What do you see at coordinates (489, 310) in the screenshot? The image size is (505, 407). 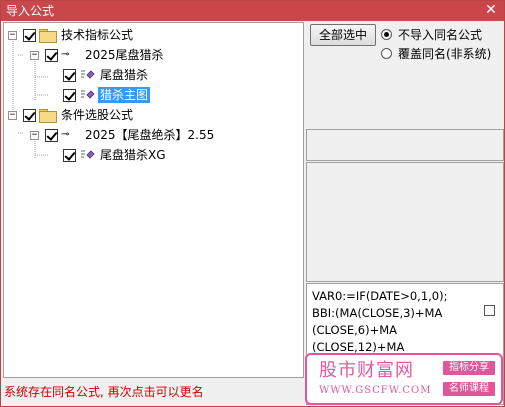 I see `code-checkbox` at bounding box center [489, 310].